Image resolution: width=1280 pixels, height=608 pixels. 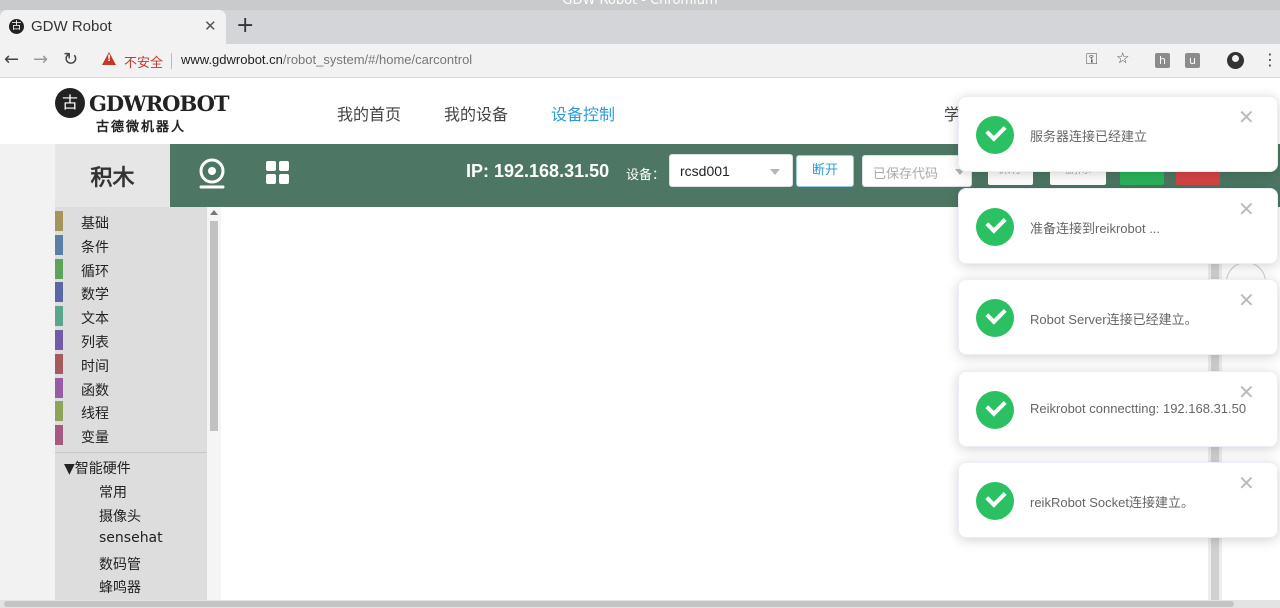 What do you see at coordinates (538, 171) in the screenshot?
I see `ip-address: IP: 192.168.31.50` at bounding box center [538, 171].